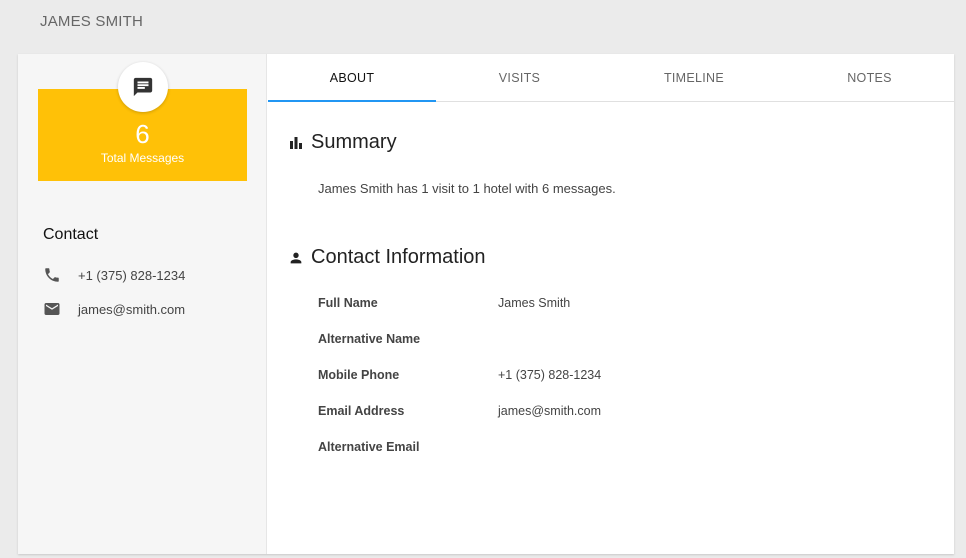 The image size is (966, 558). Describe the element at coordinates (132, 309) in the screenshot. I see `contact-email-value: james@smith.com` at that location.